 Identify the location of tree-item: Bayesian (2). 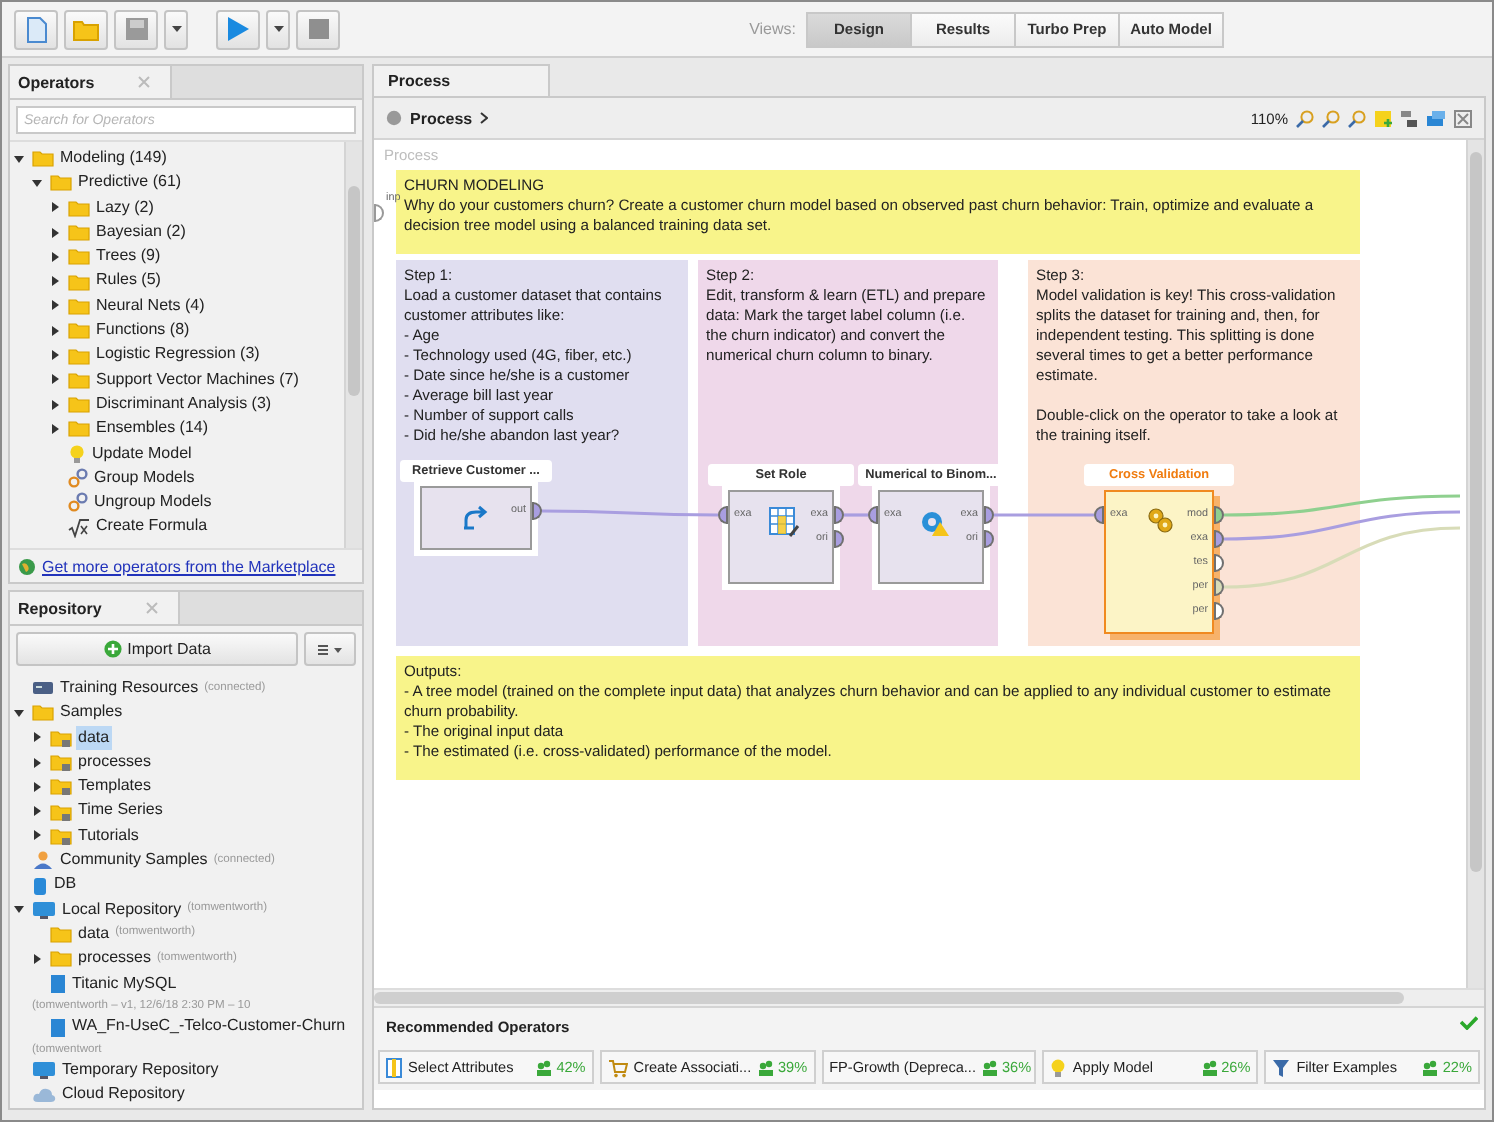
(141, 232).